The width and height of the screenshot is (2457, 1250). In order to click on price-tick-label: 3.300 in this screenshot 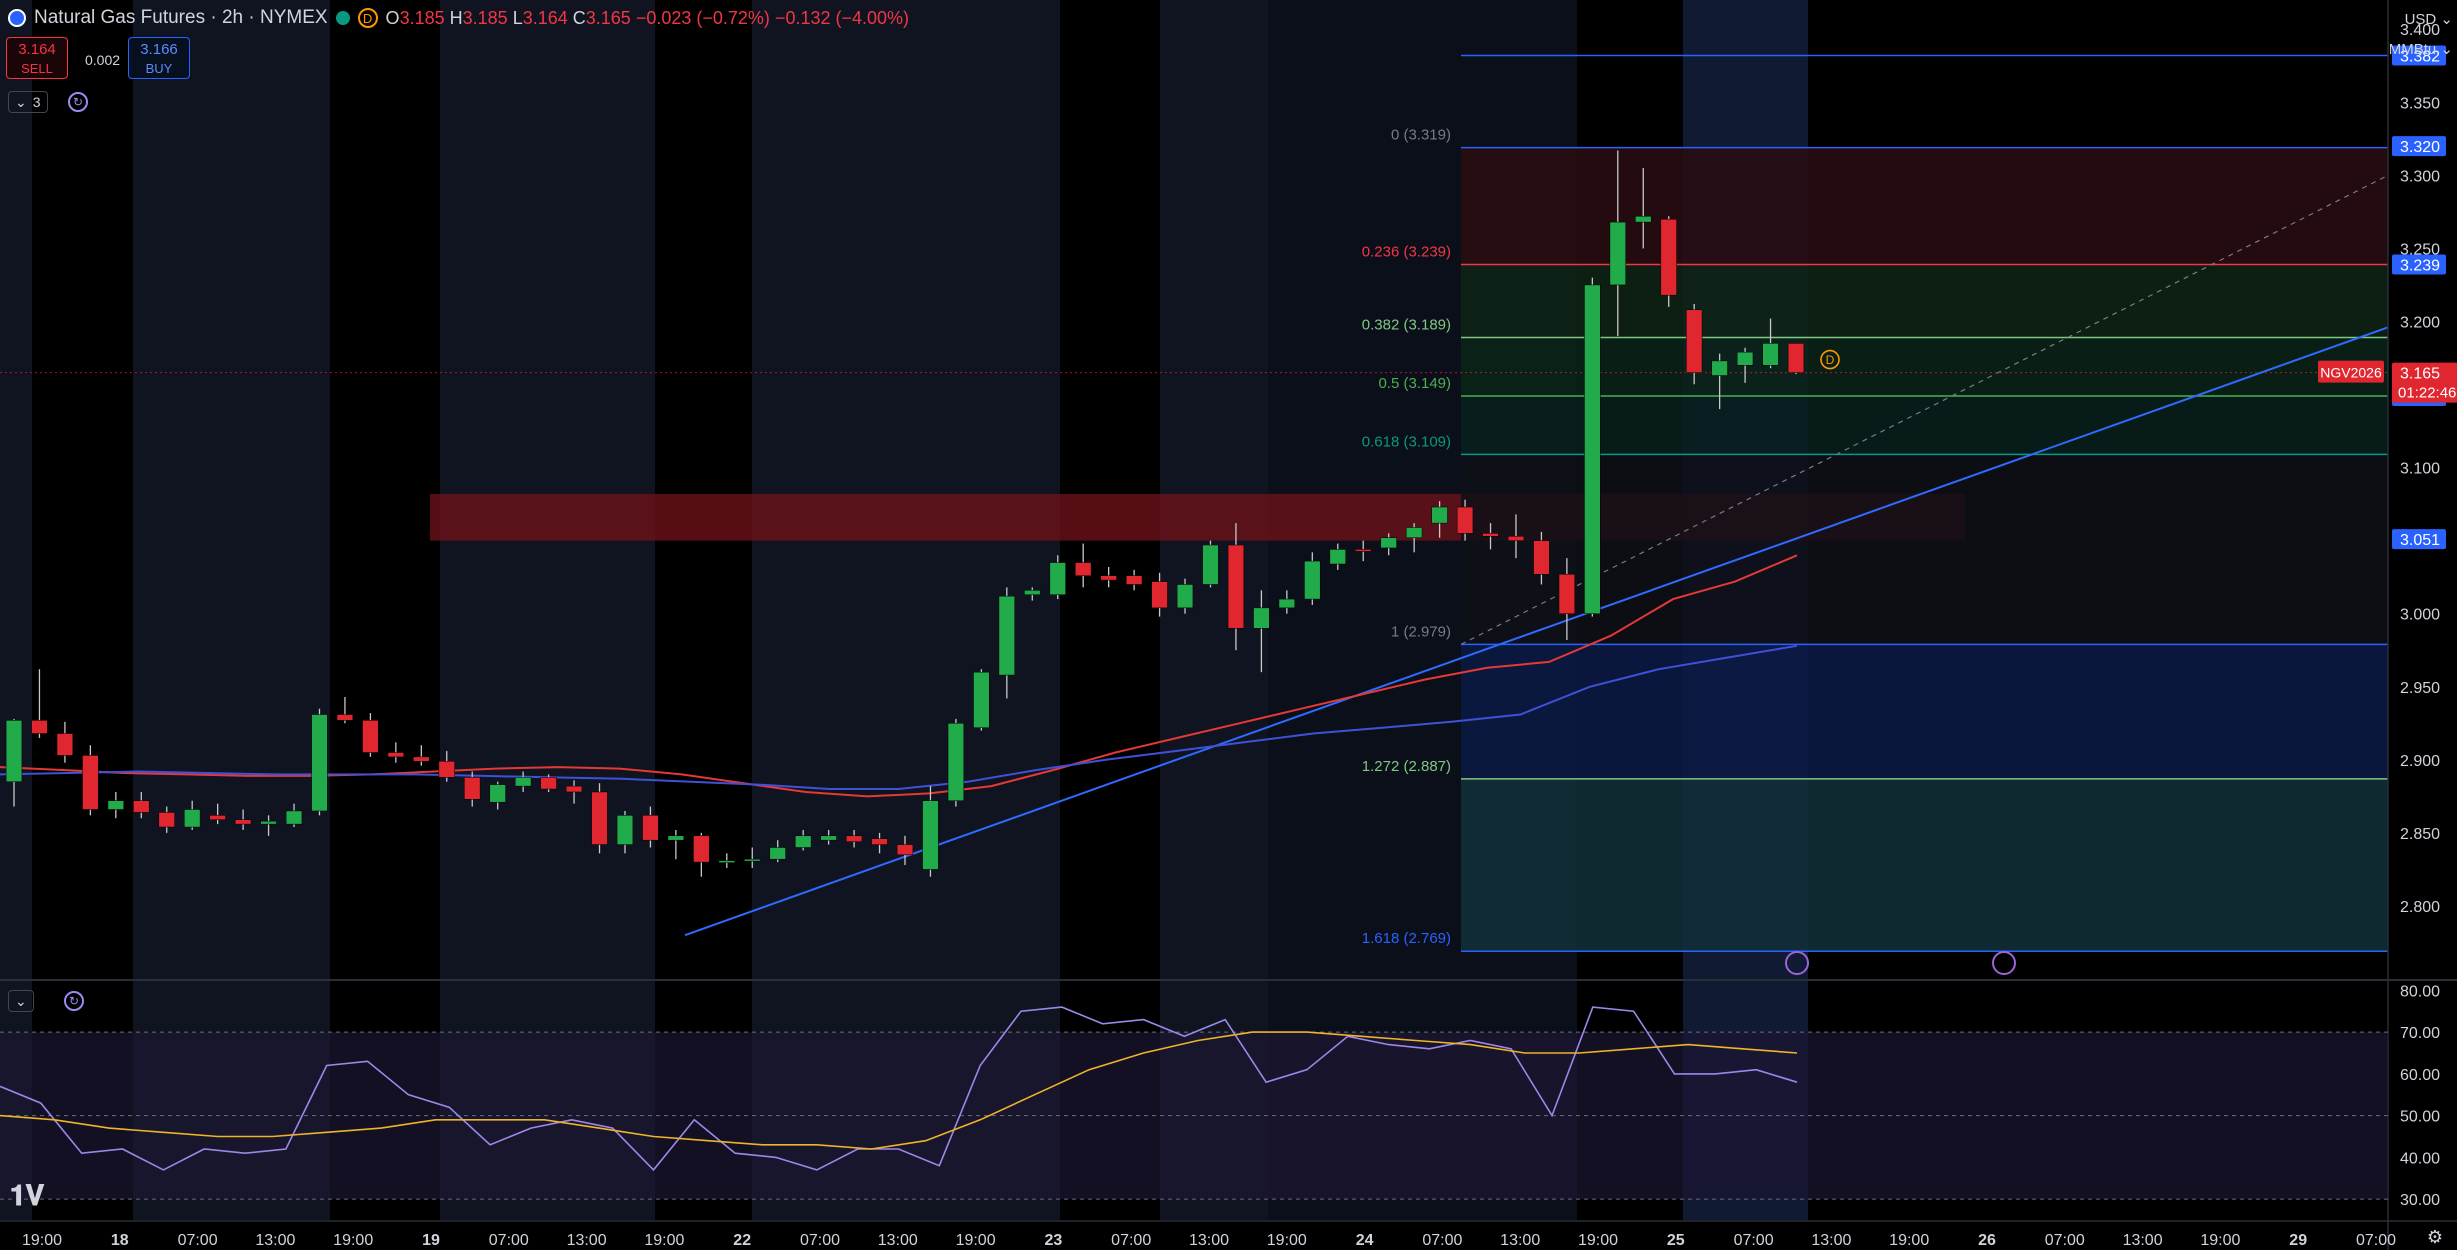, I will do `click(2420, 176)`.